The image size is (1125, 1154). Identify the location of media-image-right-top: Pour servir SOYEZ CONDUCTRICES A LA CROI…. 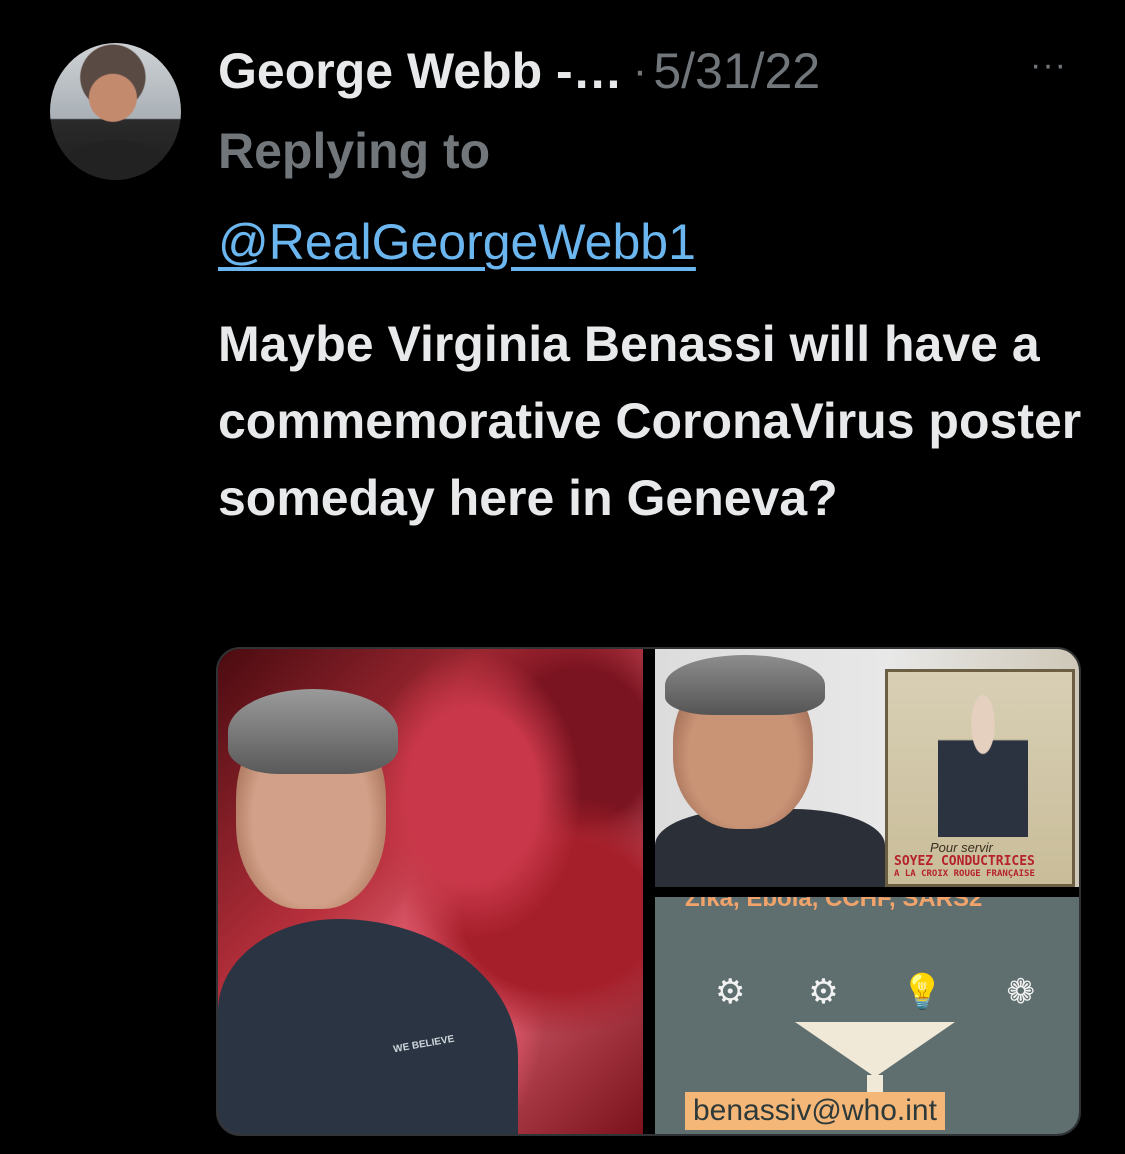
(867, 768).